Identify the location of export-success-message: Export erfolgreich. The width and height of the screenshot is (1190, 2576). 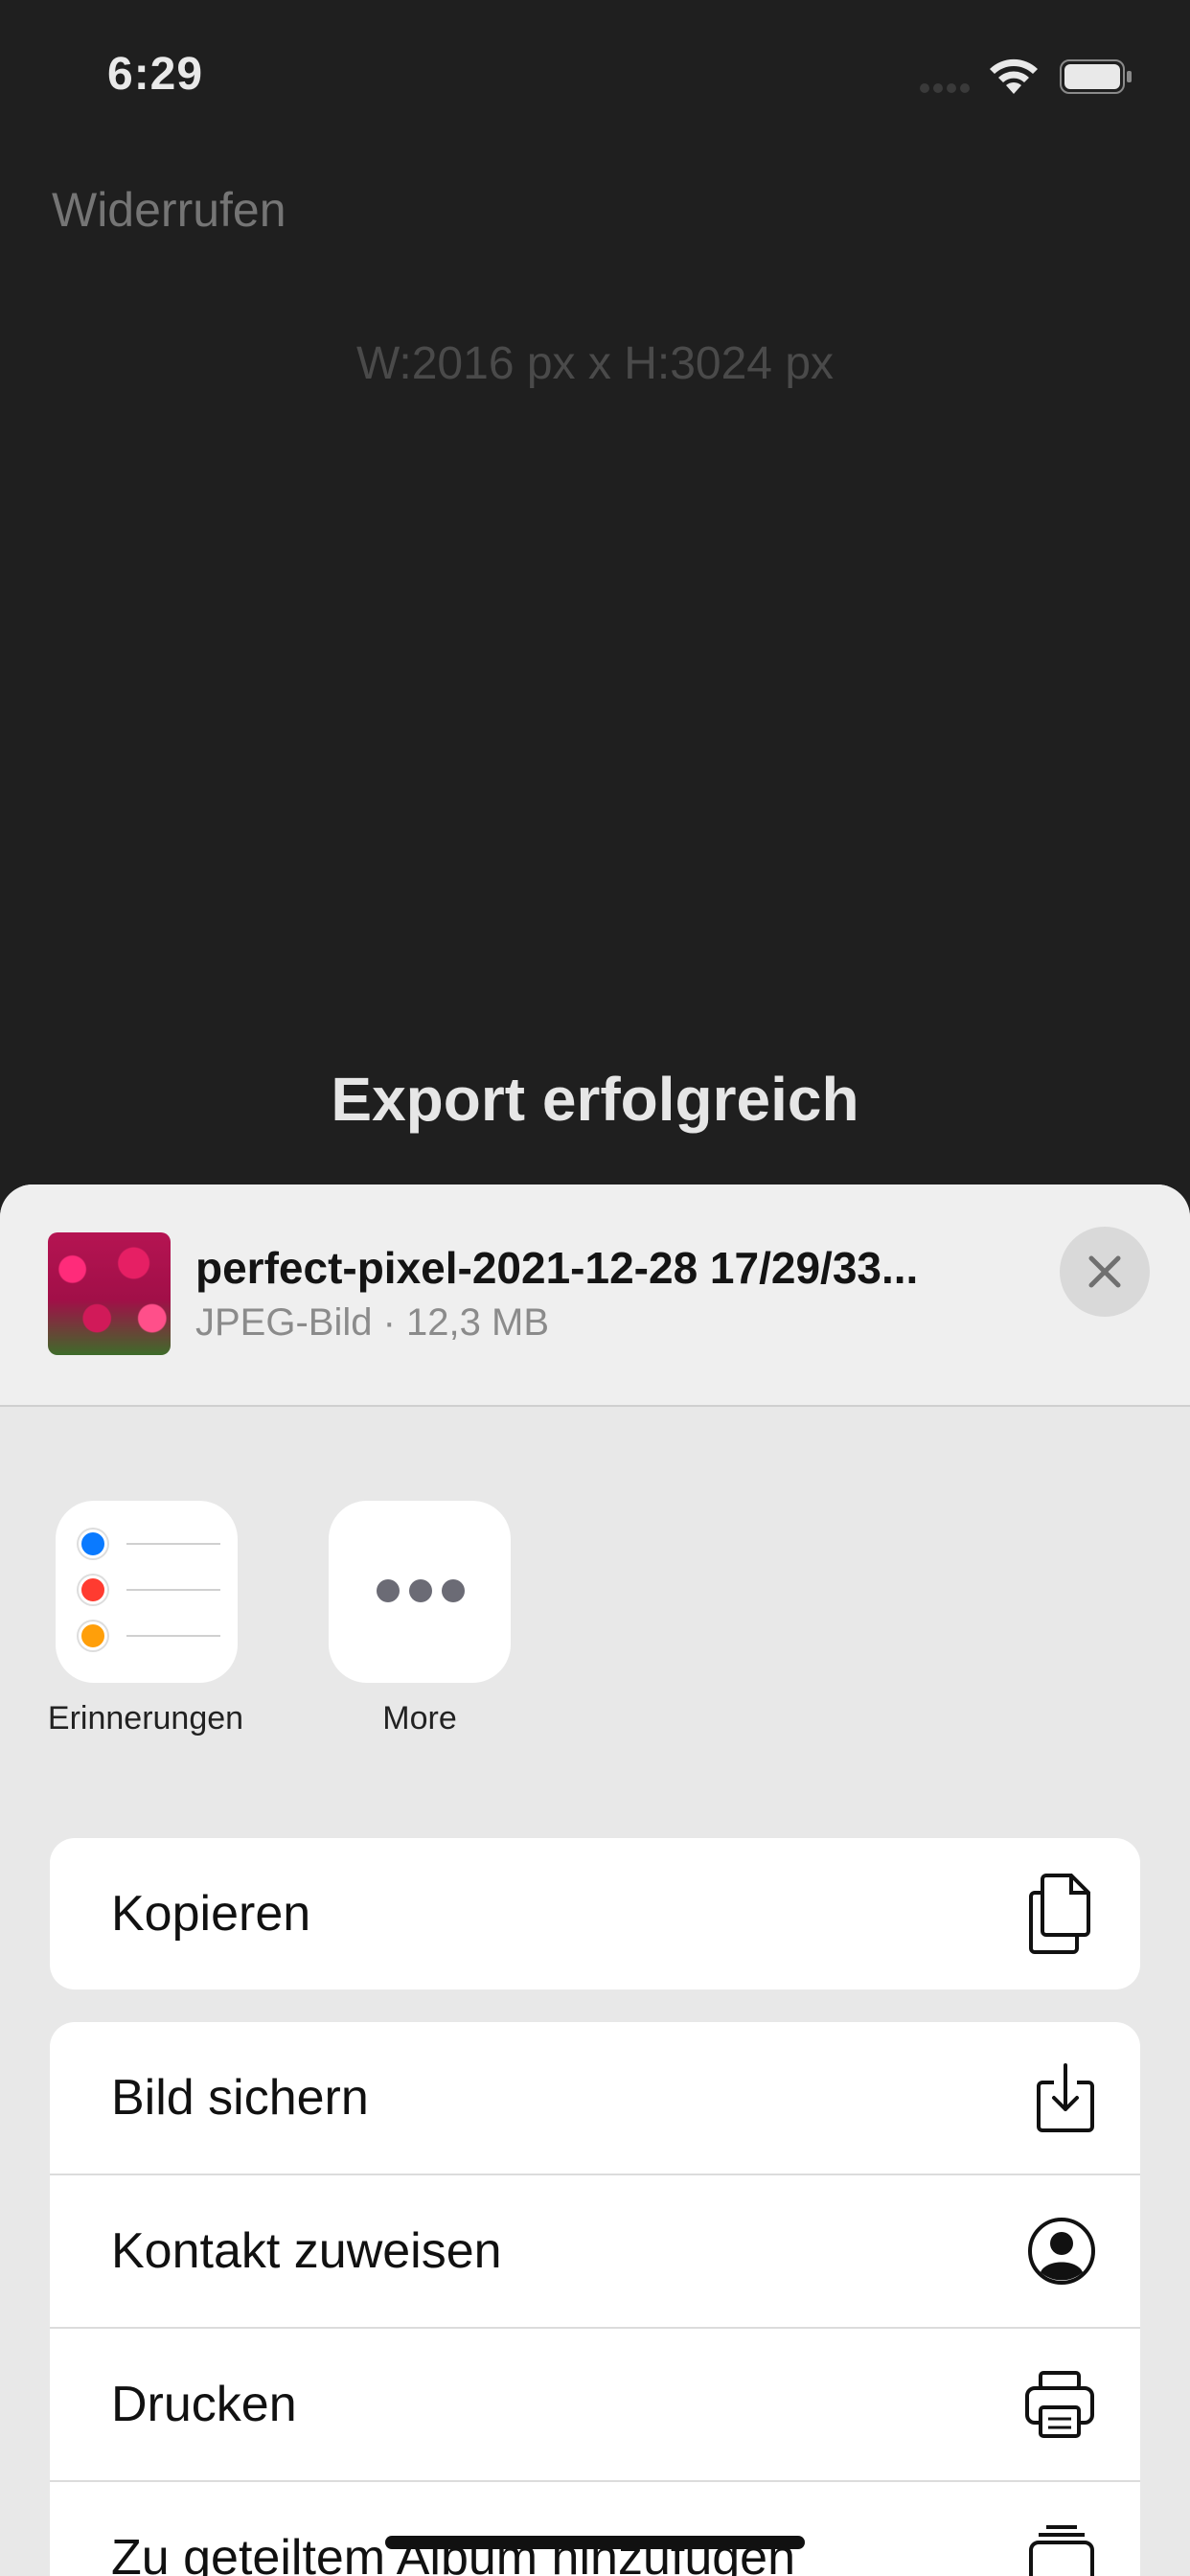
(595, 1099).